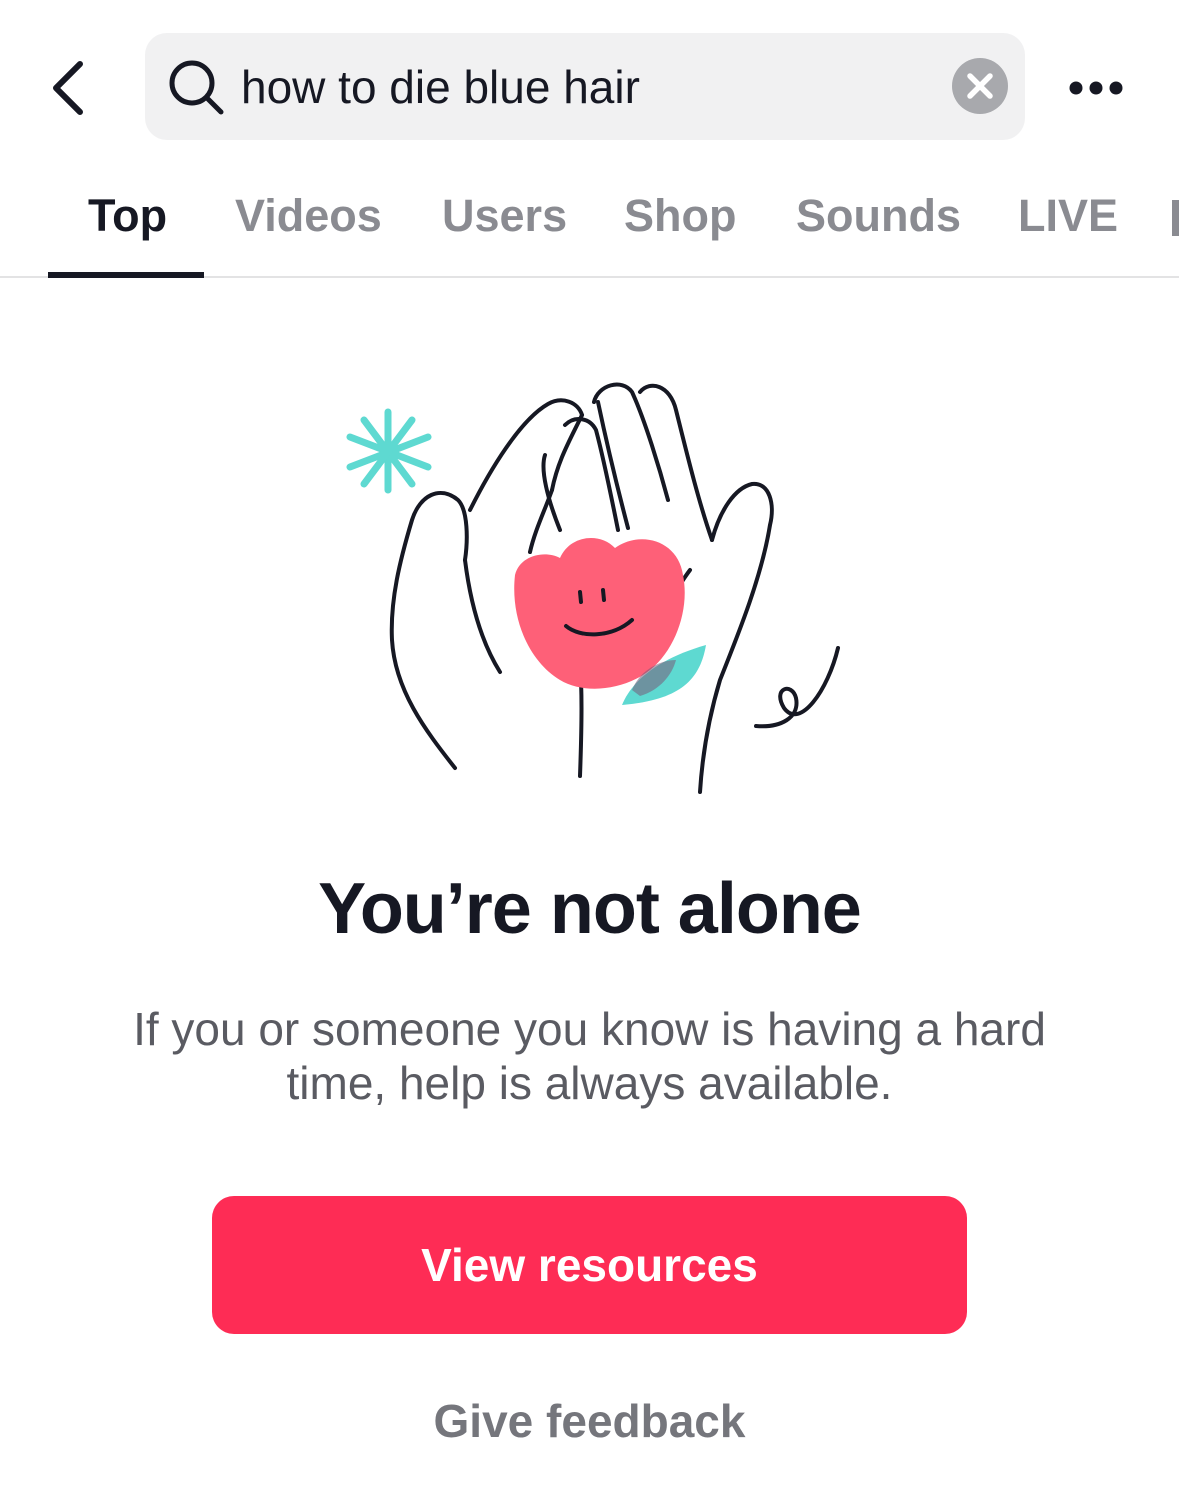  Describe the element at coordinates (593, 588) in the screenshot. I see `hands-holding-flower-icon` at that location.